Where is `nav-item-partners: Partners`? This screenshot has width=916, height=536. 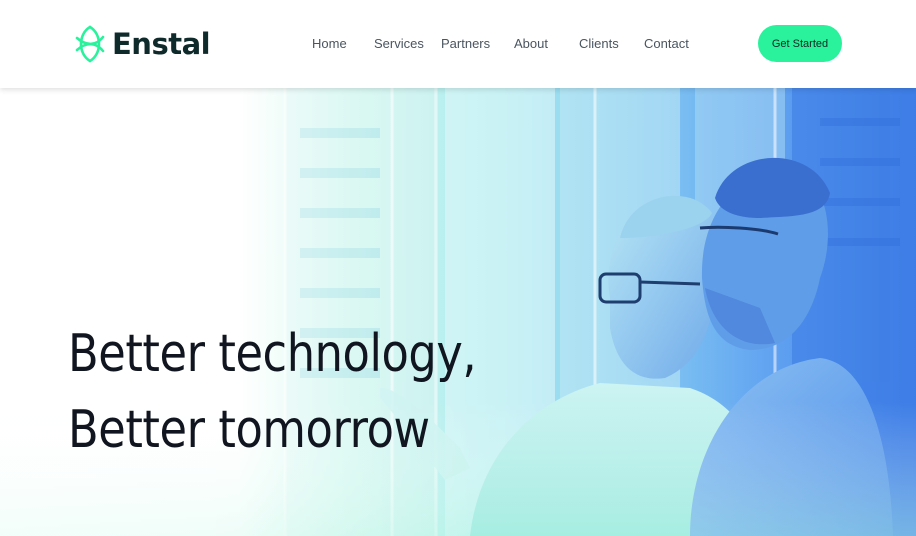 nav-item-partners: Partners is located at coordinates (465, 44).